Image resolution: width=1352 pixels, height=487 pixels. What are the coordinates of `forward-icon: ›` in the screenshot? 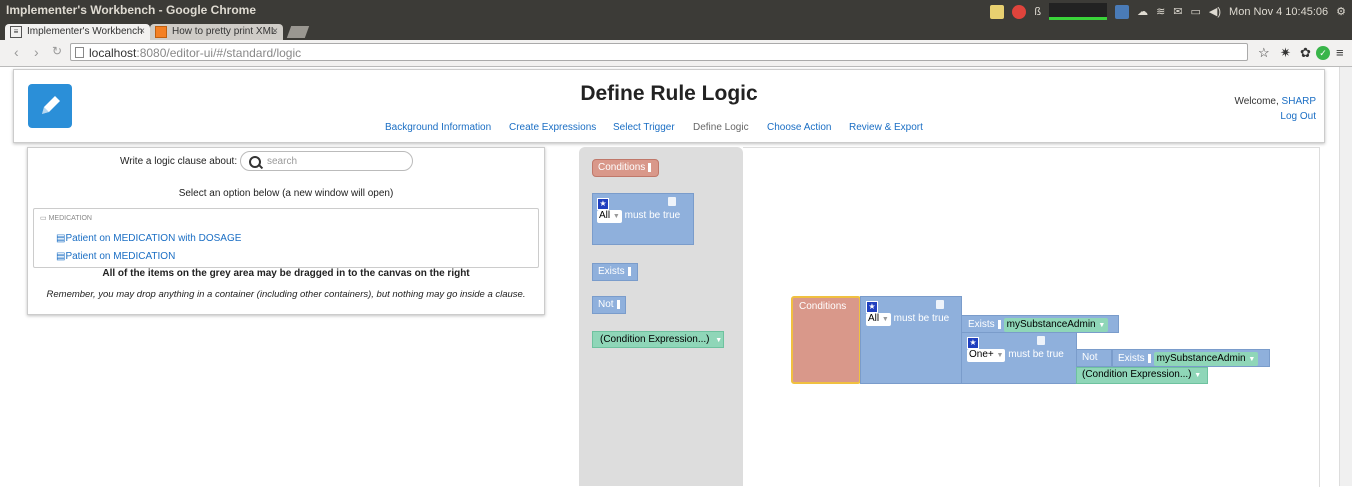 It's located at (36, 52).